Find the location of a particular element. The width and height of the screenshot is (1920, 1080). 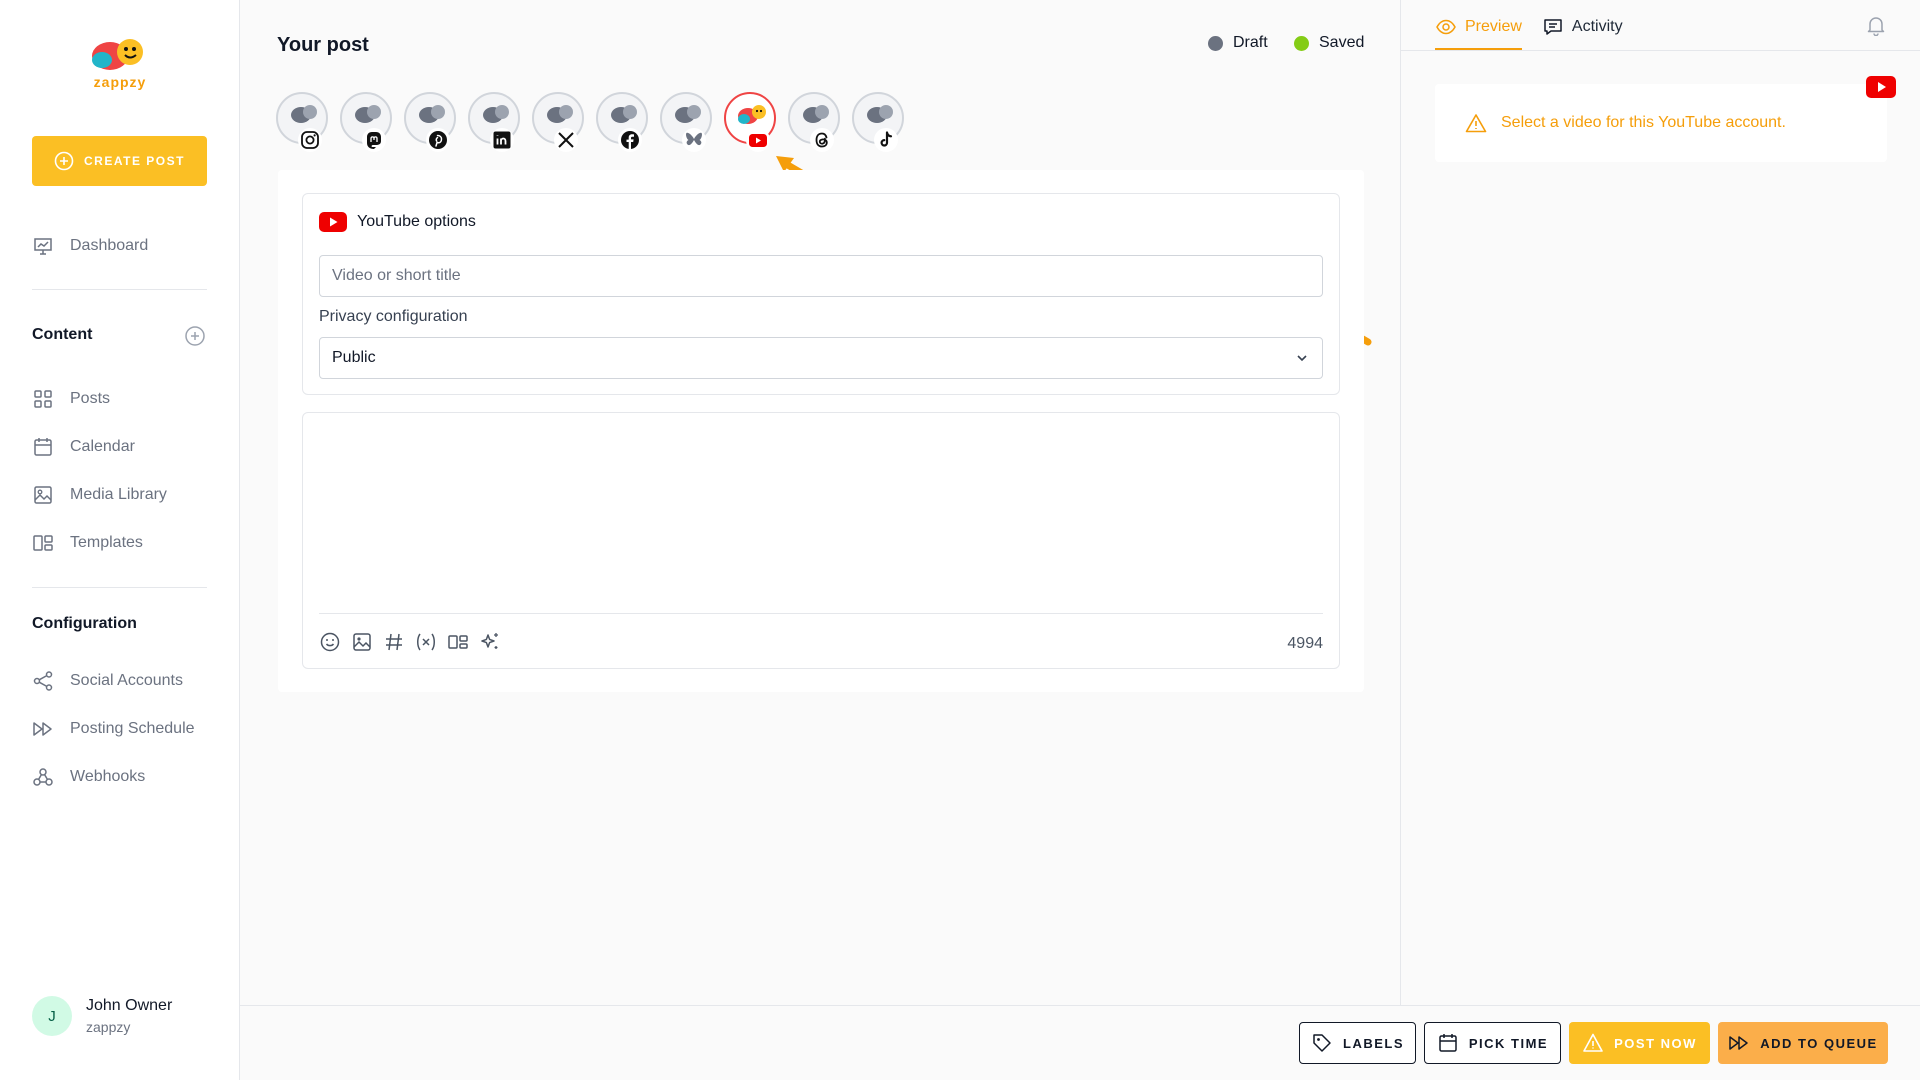

account-mastodon is located at coordinates (366, 122).